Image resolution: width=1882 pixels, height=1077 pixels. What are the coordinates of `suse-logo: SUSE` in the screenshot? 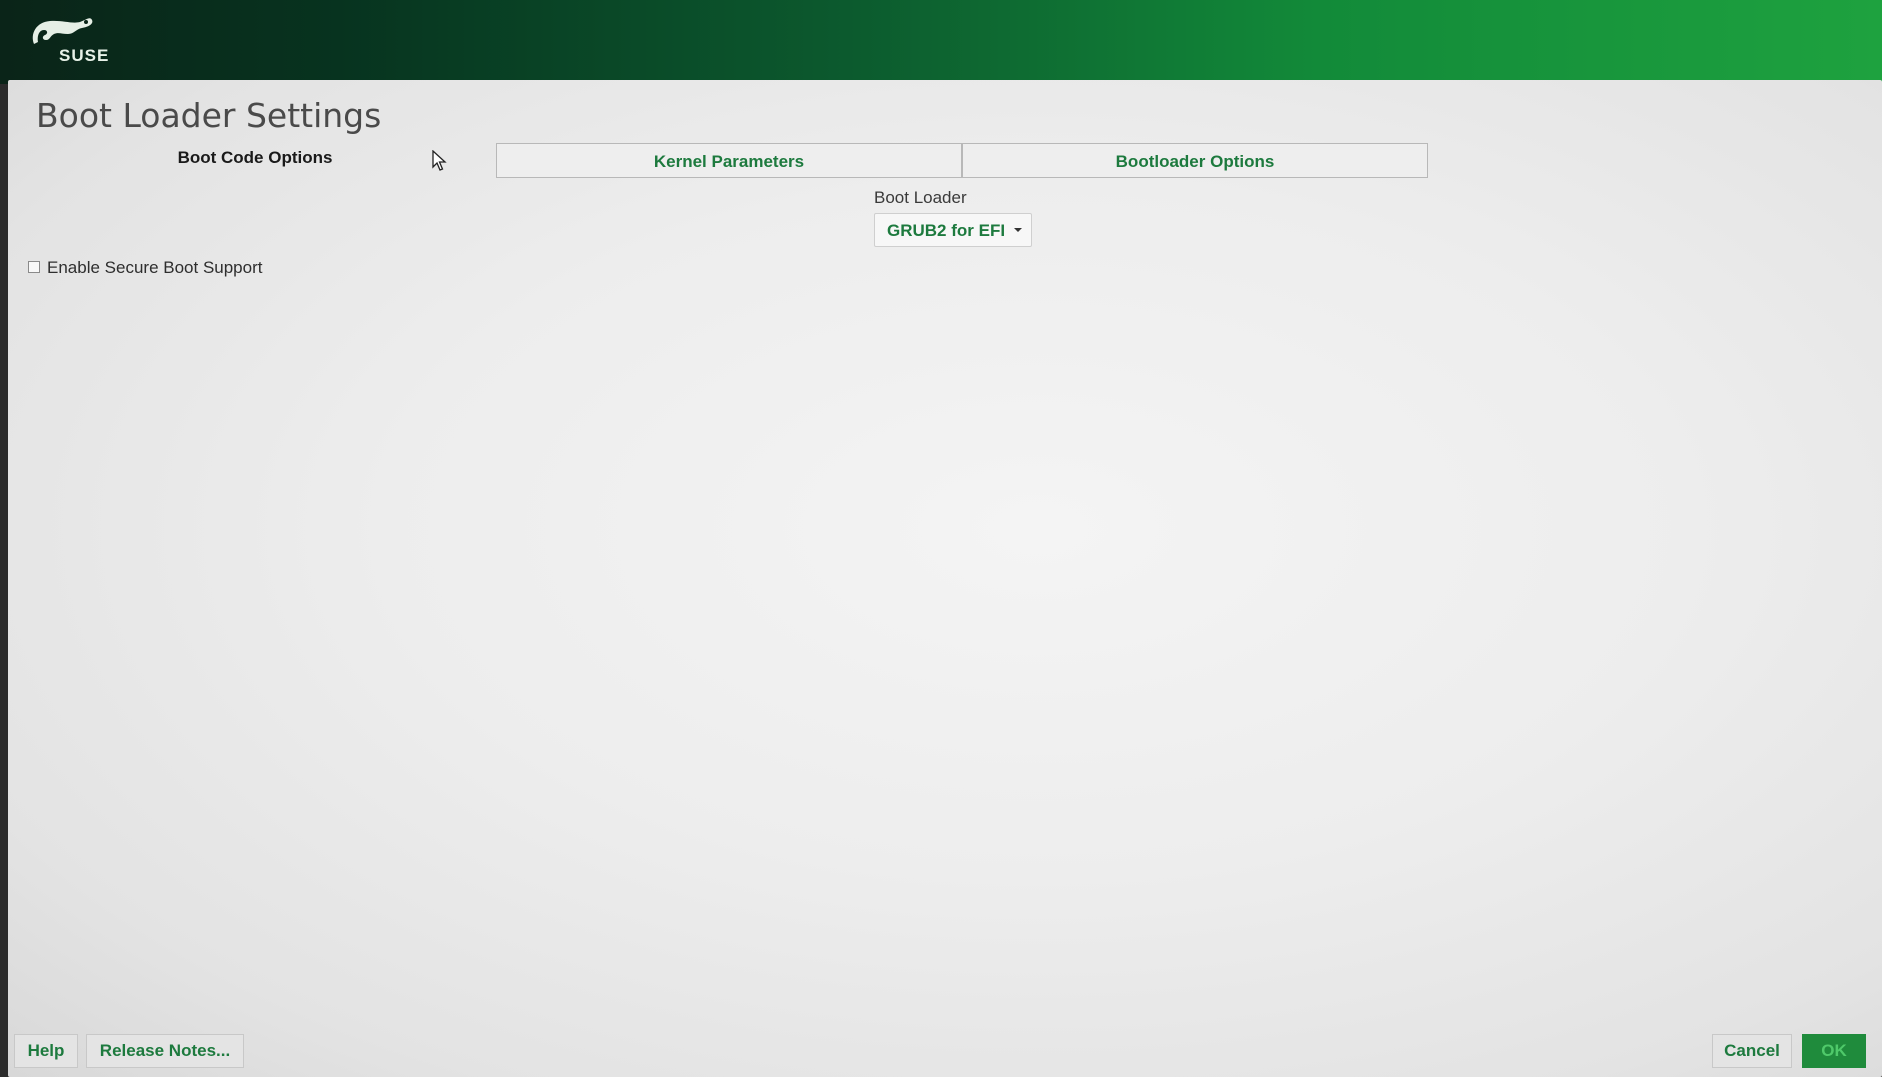 It's located at (73, 40).